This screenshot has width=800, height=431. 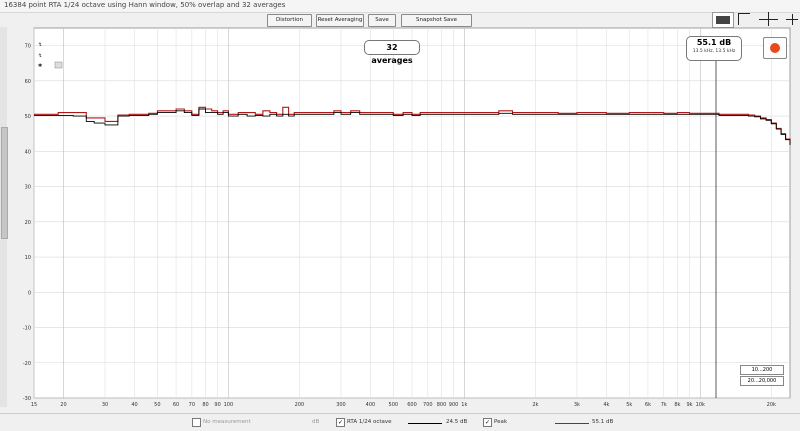 What do you see at coordinates (457, 422) in the screenshot?
I see `item2-value: 24.5 dB` at bounding box center [457, 422].